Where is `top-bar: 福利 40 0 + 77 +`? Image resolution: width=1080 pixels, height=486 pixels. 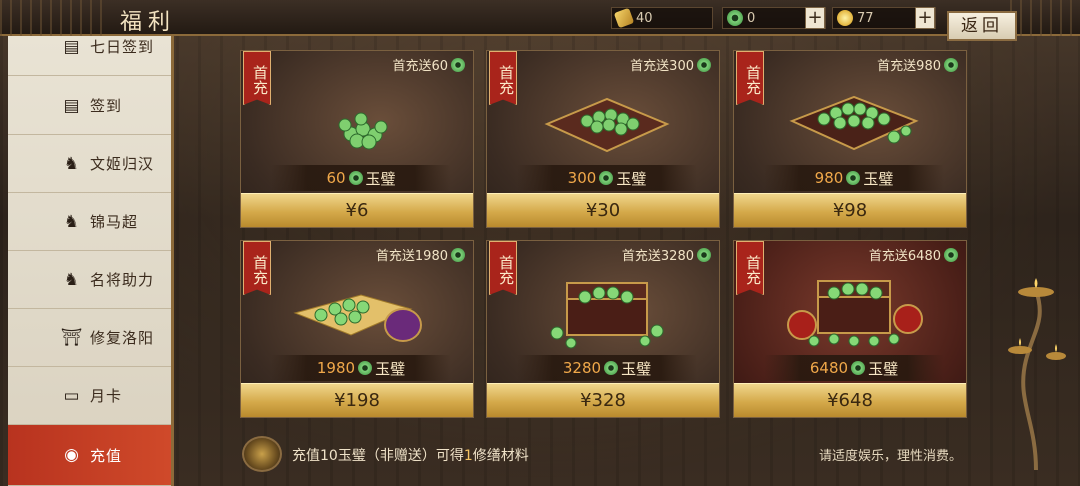
top-bar: 福利 40 0 + 77 + is located at coordinates (540, 18).